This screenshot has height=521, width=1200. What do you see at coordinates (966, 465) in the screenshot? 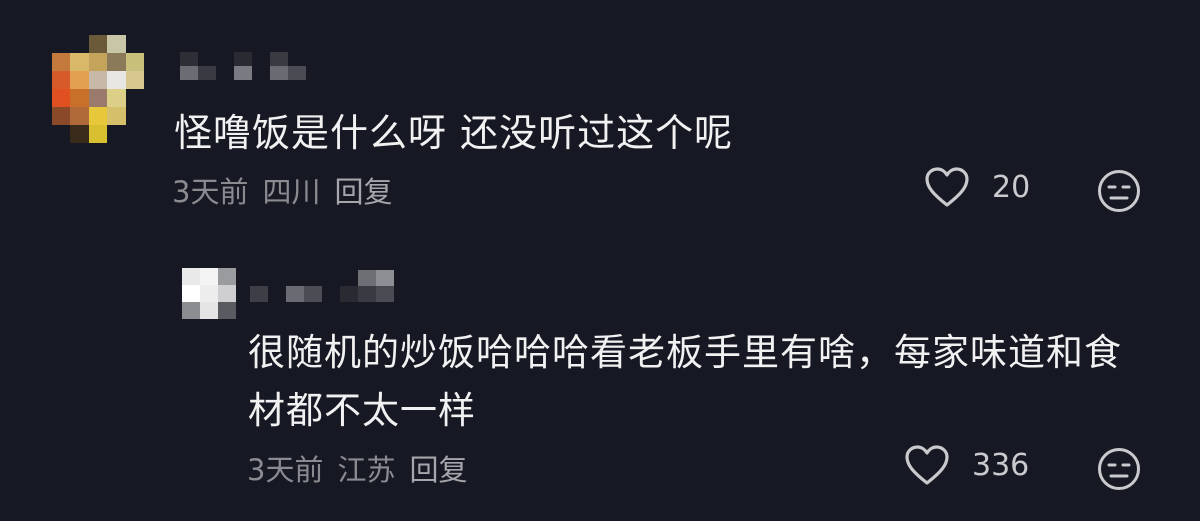
I see `like-button: 336` at bounding box center [966, 465].